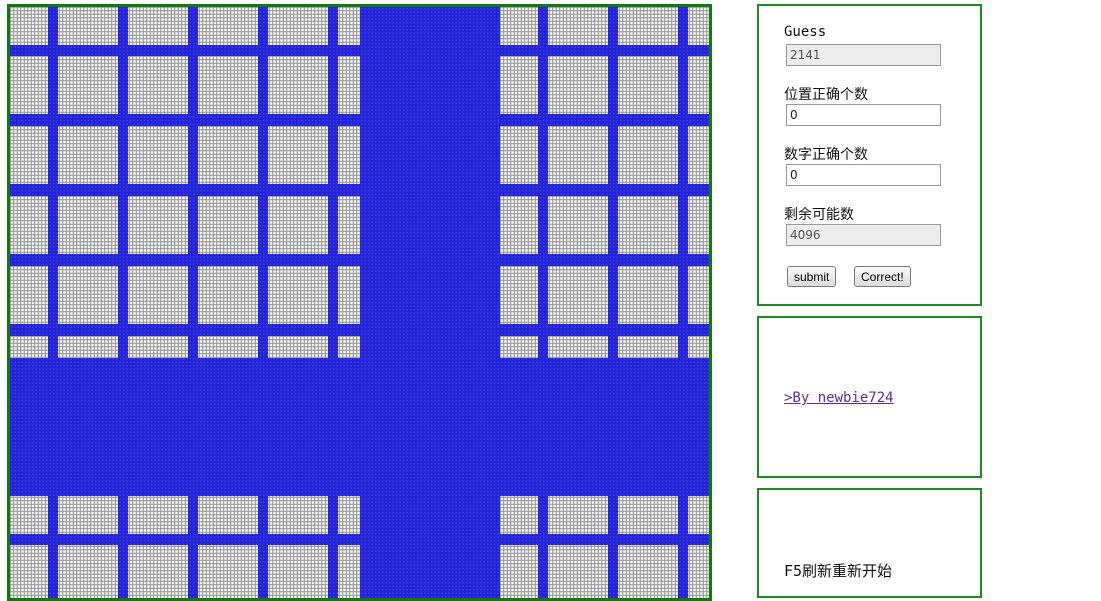  Describe the element at coordinates (869, 543) in the screenshot. I see `help-panel: F5刷新重新开始` at that location.